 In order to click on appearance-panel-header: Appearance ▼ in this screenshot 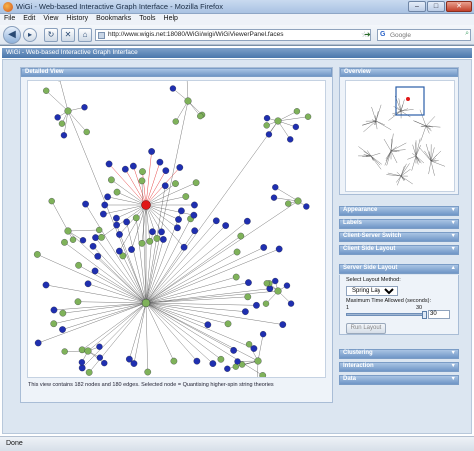, I will do `click(399, 211)`.